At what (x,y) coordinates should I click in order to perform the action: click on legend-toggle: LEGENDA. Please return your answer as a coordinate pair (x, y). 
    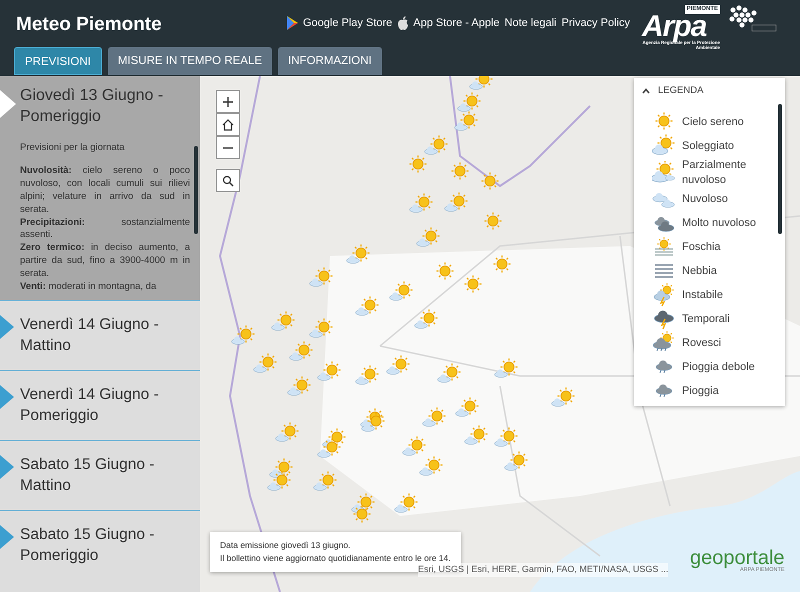
    Looking at the image, I should click on (709, 91).